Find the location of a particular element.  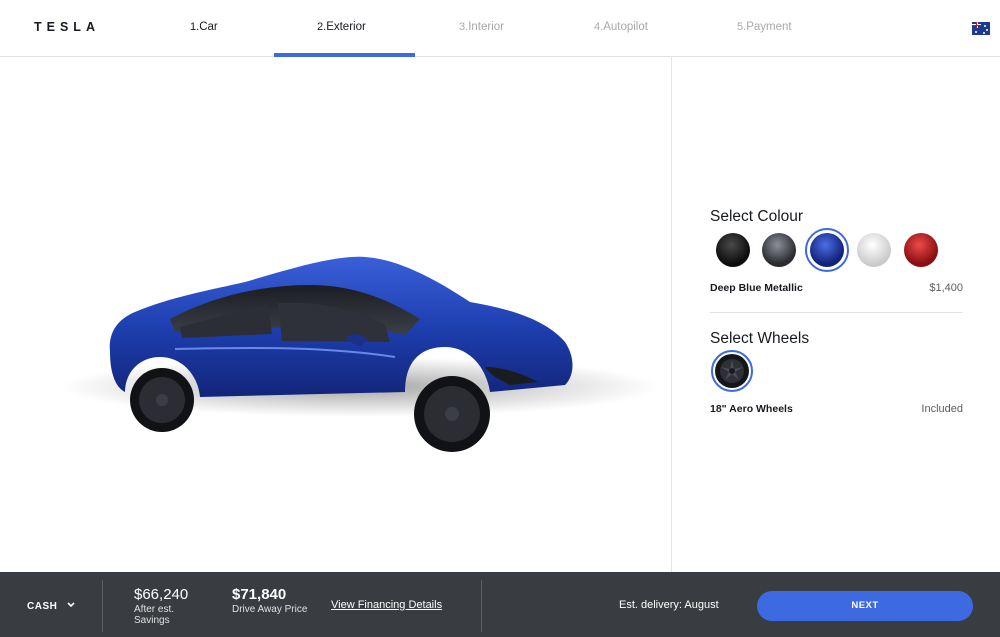

step-exterior: 2.Exterior is located at coordinates (341, 27).